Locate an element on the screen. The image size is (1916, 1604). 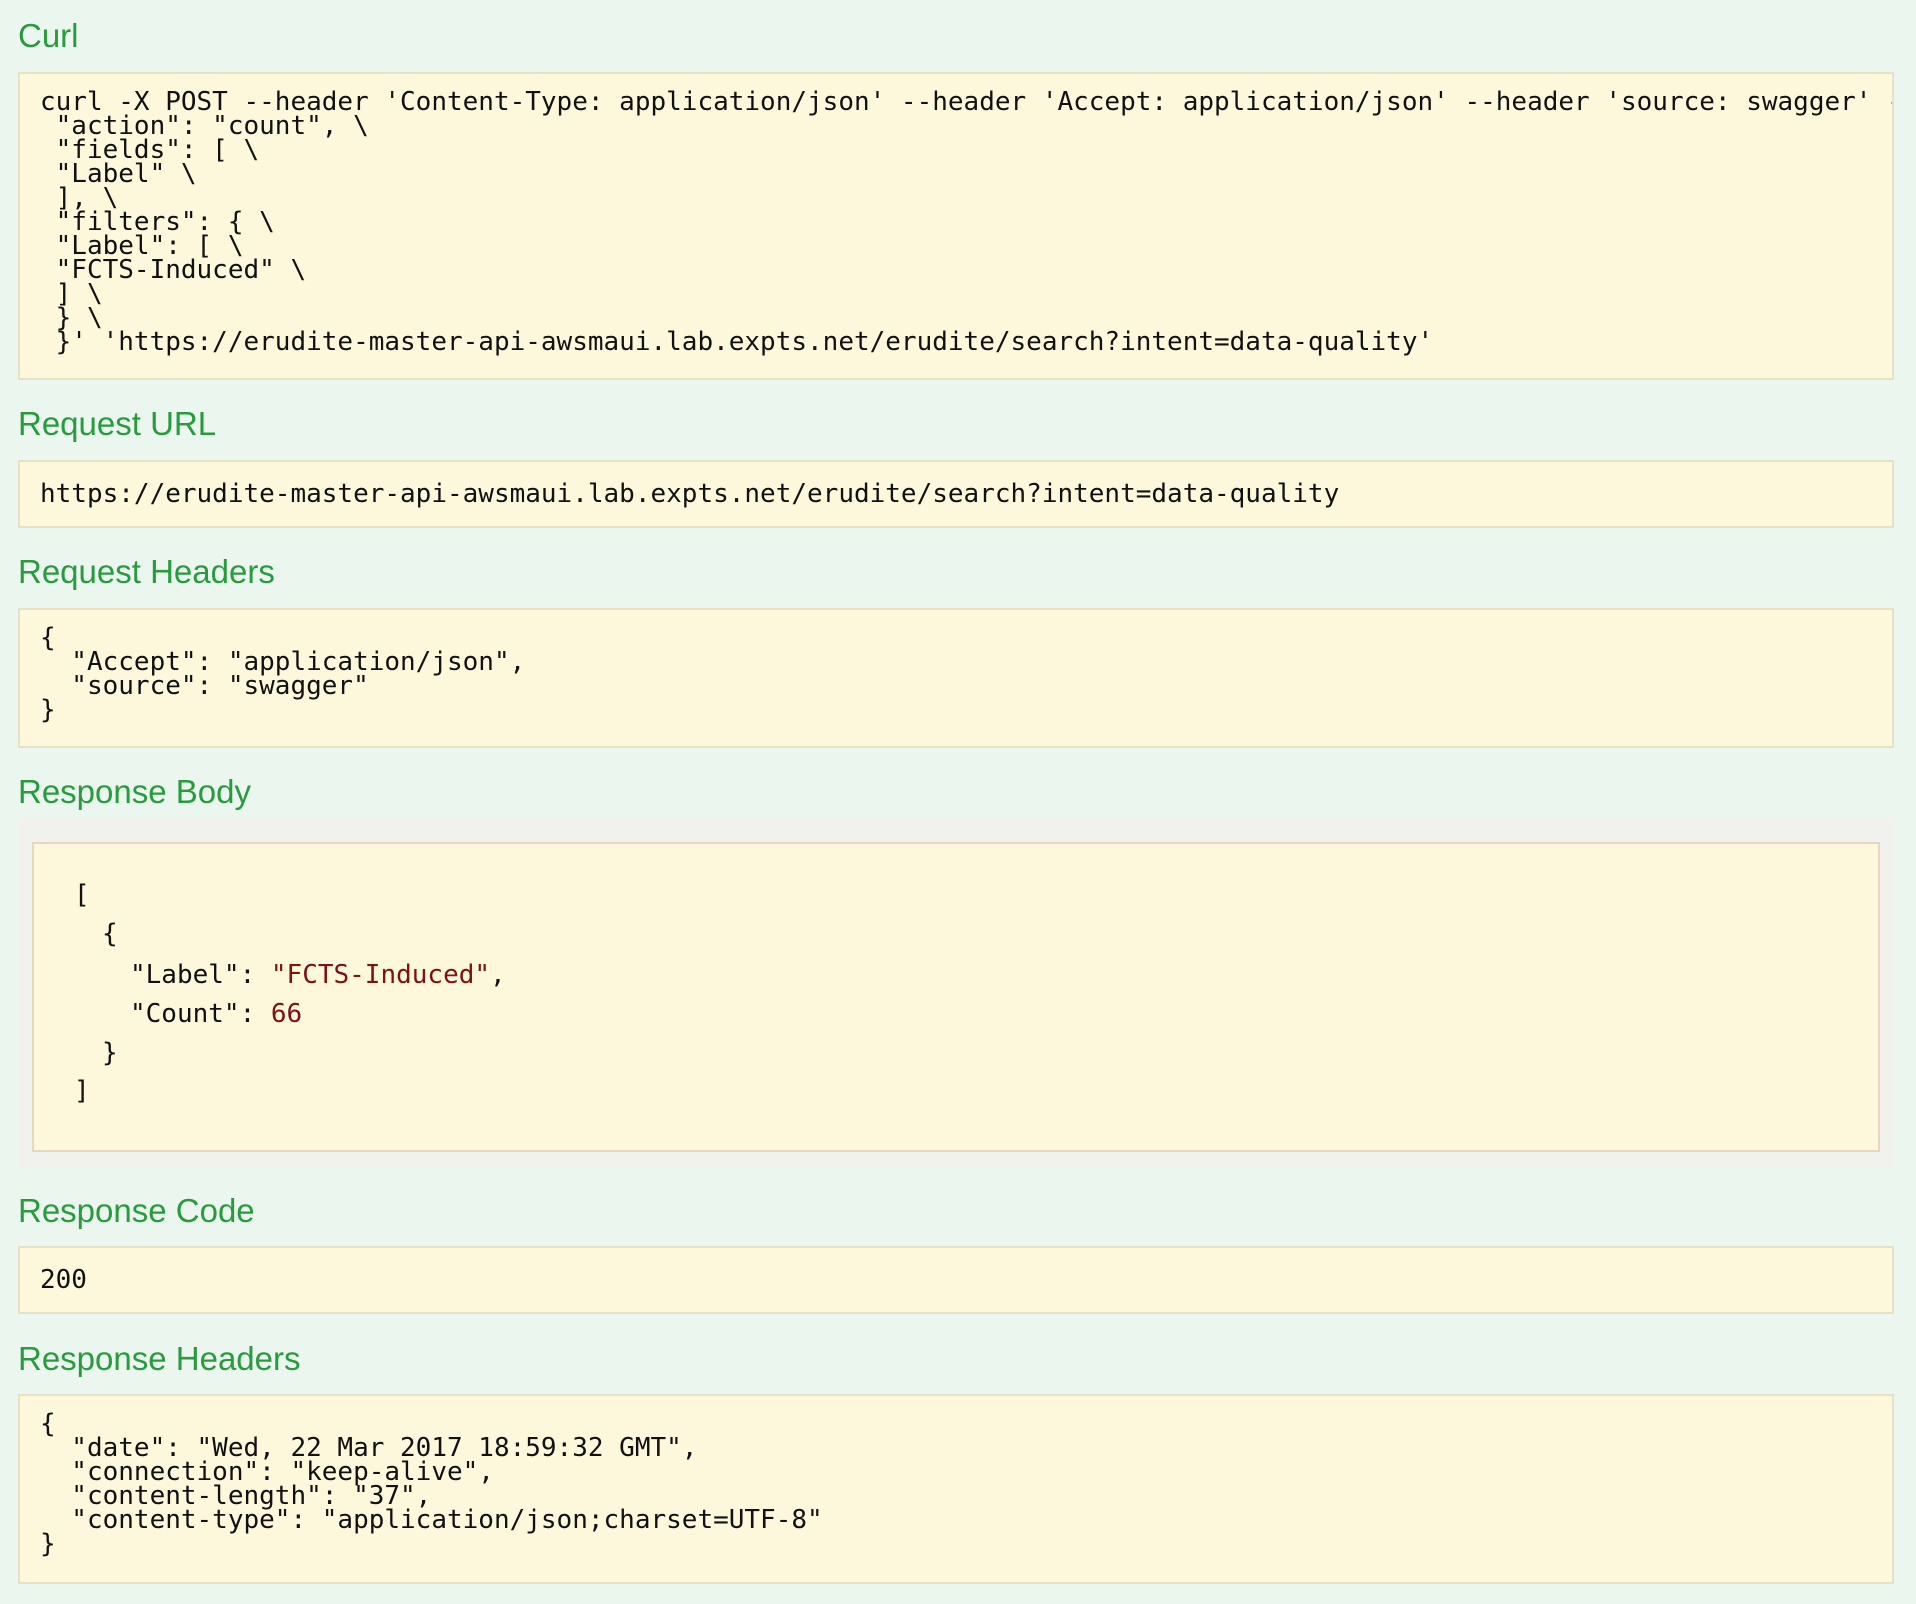
response-body-section-title: Response Body is located at coordinates (134, 791).